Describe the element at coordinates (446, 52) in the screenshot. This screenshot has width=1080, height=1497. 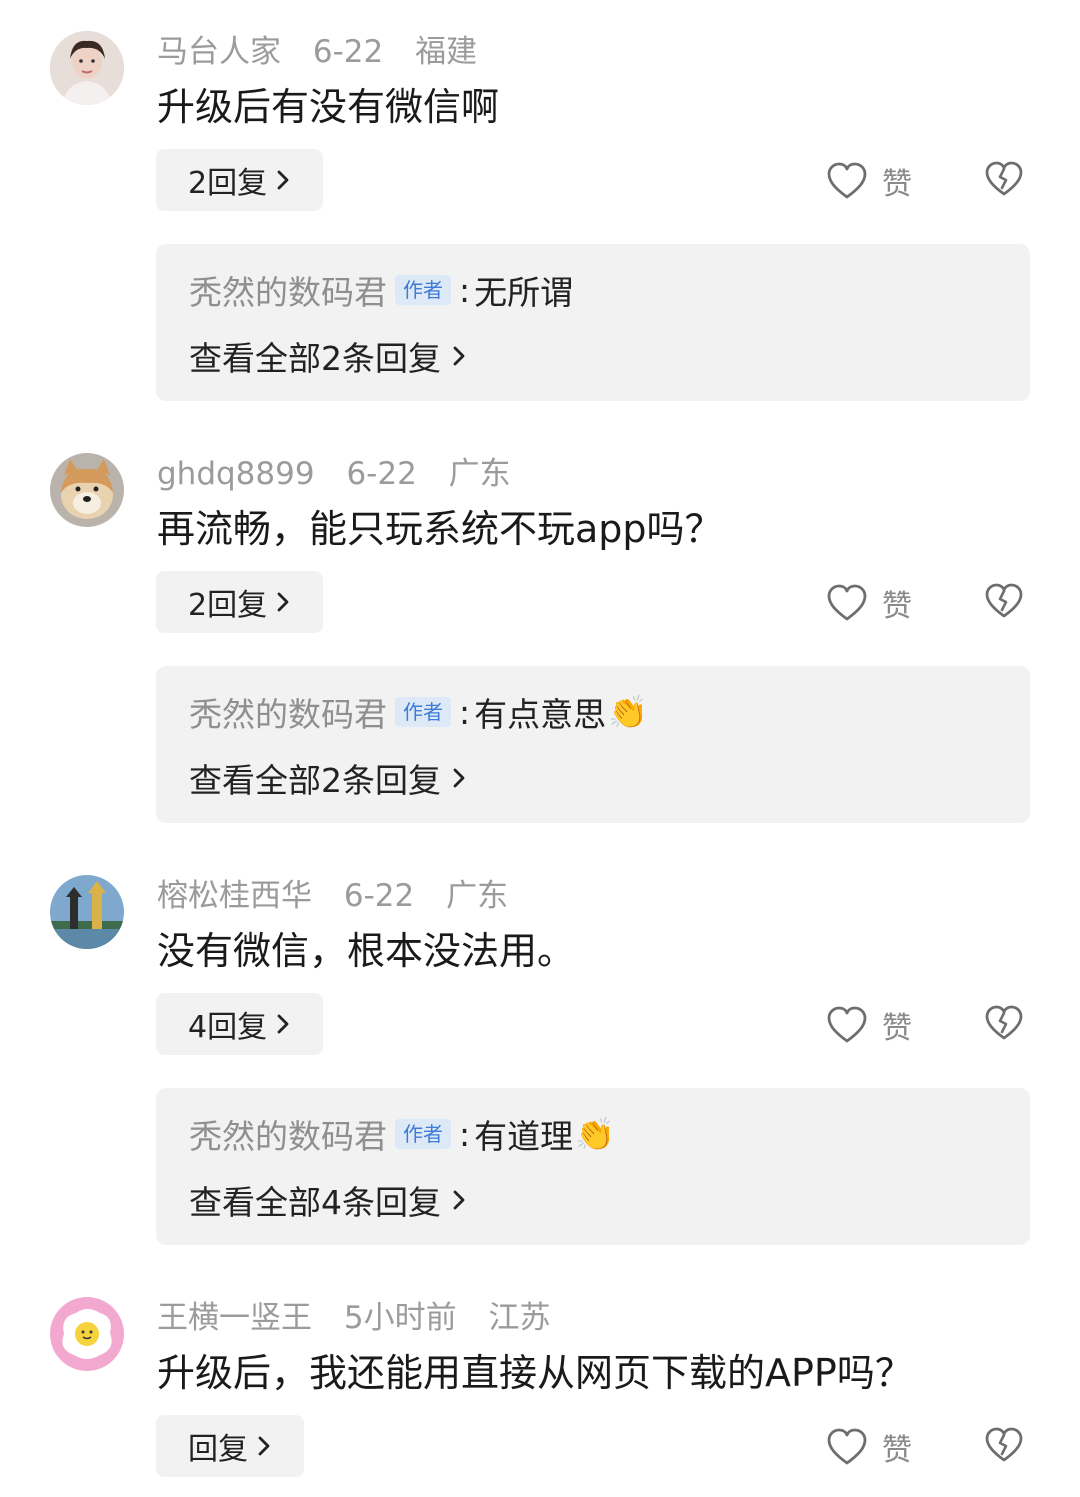
I see `comment-location: 福建` at that location.